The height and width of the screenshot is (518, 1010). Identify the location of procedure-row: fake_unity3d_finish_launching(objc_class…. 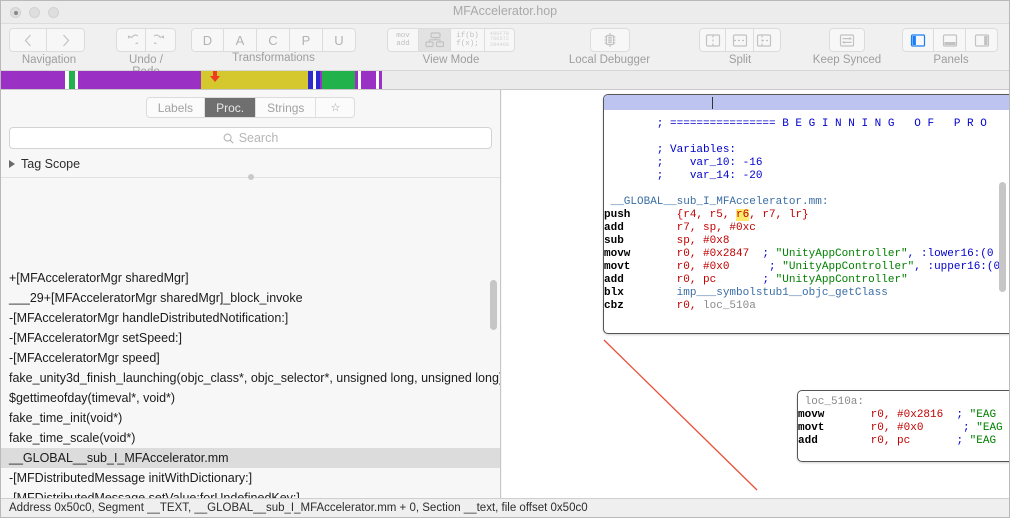
(250, 378).